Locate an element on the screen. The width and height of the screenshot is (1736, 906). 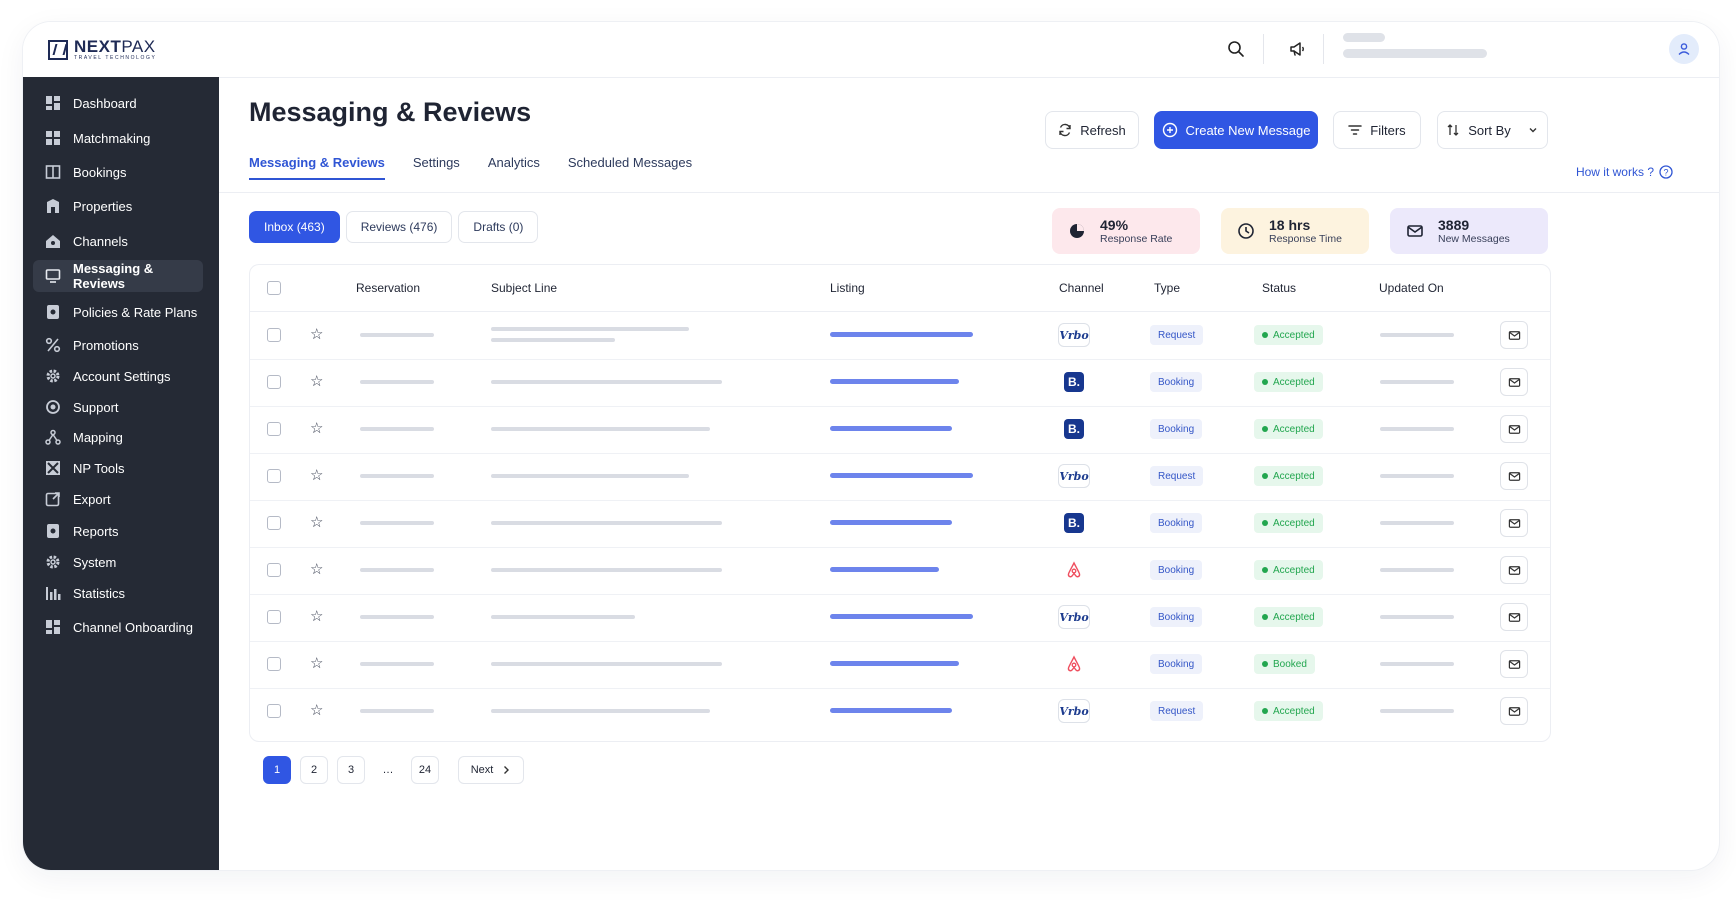
sidebar-item-system: System is located at coordinates (118, 562).